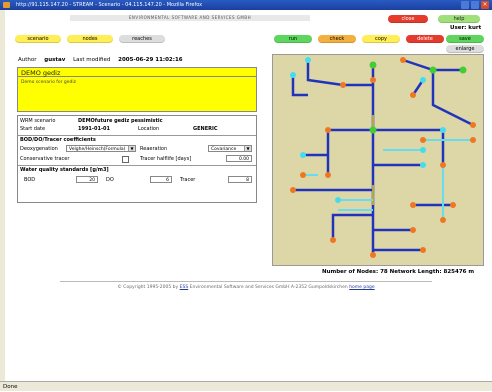 The width and height of the screenshot is (492, 392). Describe the element at coordinates (137, 72) in the screenshot. I see `scenario-title-field: DEMO gediz` at that location.